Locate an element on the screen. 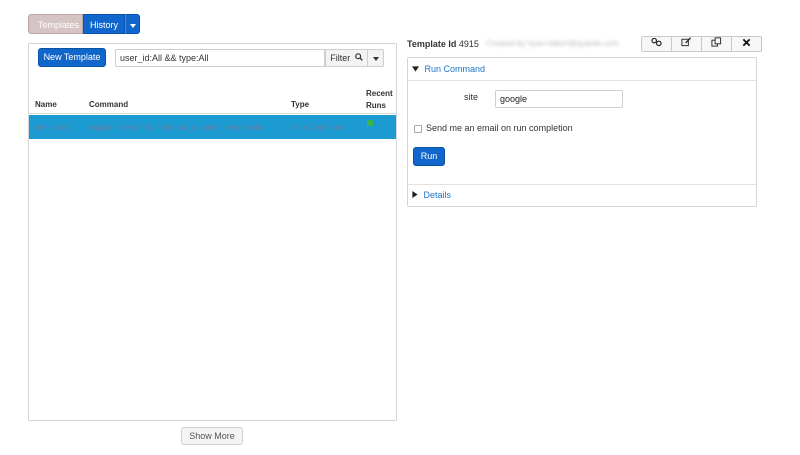 Image resolution: width=800 pixels, height=455 pixels. template-id-value: 4915 is located at coordinates (468, 44).